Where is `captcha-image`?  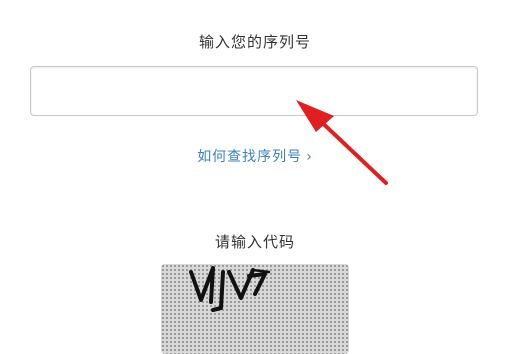
captcha-image is located at coordinates (255, 309).